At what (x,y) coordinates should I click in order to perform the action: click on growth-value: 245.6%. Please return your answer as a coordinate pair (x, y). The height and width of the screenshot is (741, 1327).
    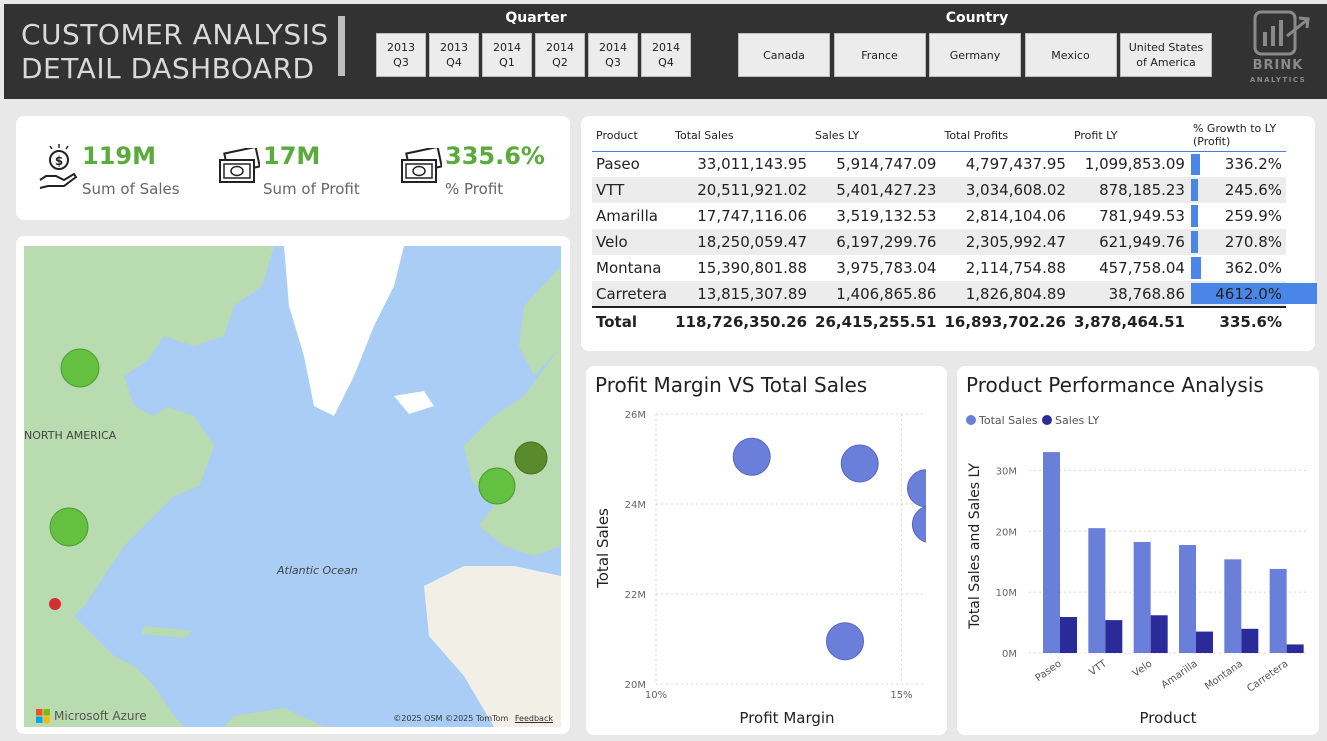
    Looking at the image, I should click on (1253, 190).